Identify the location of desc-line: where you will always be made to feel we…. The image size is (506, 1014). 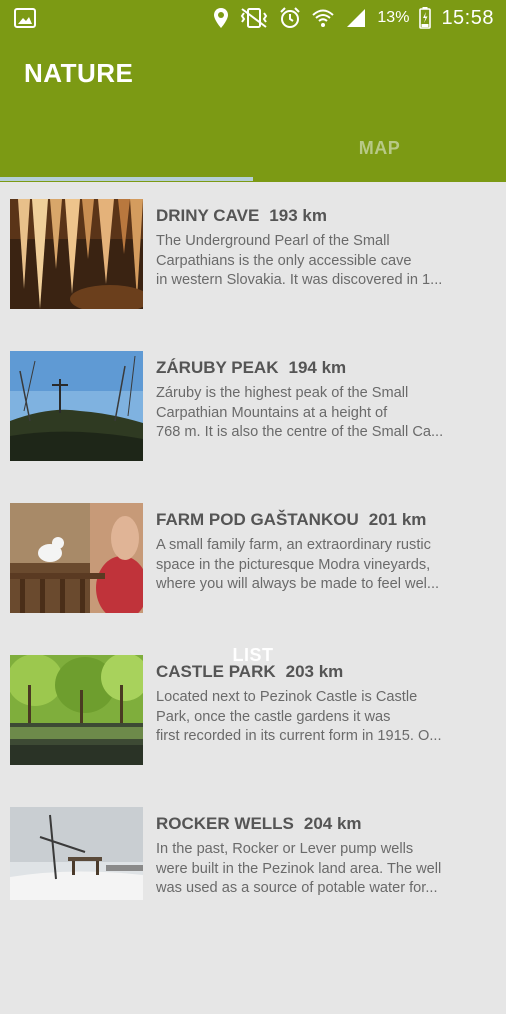
(298, 584).